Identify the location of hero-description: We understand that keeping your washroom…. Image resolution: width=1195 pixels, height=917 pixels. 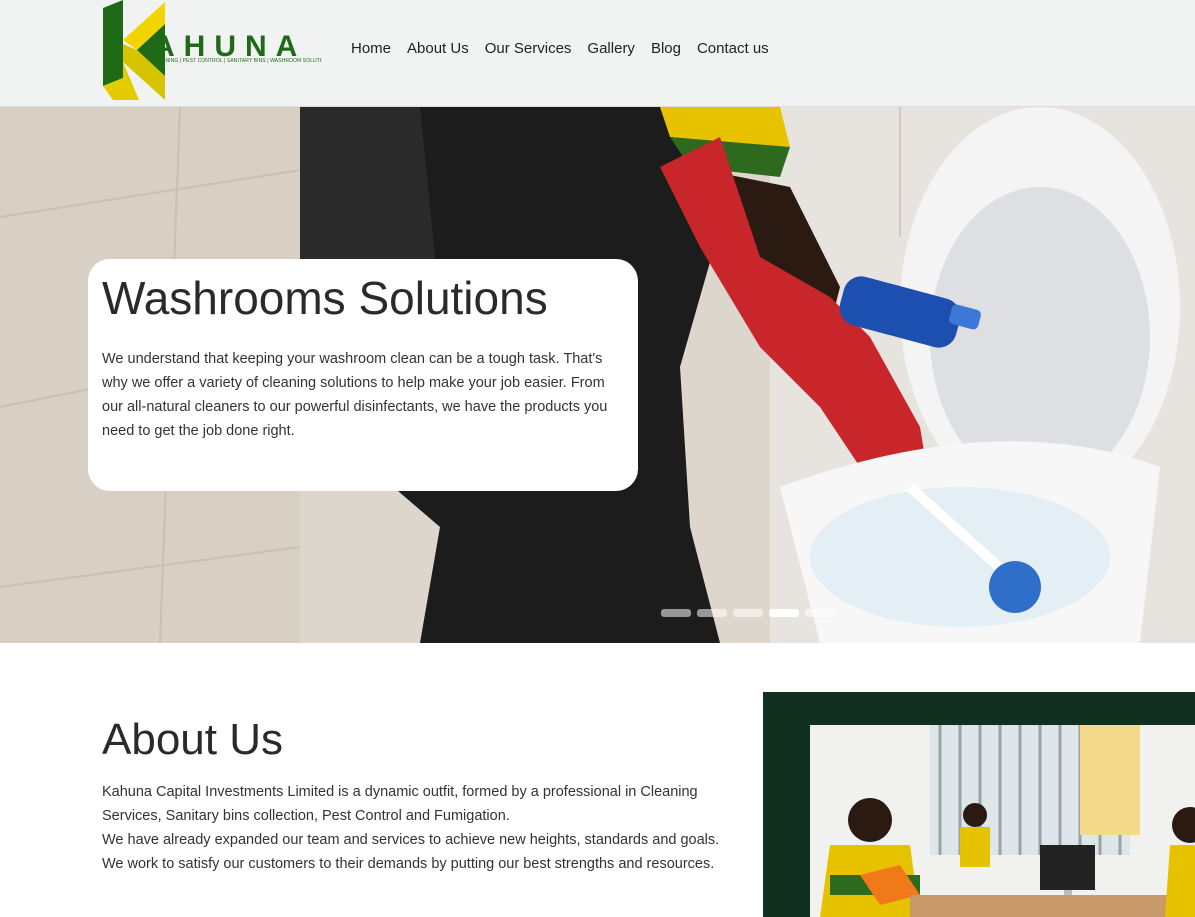
(355, 395).